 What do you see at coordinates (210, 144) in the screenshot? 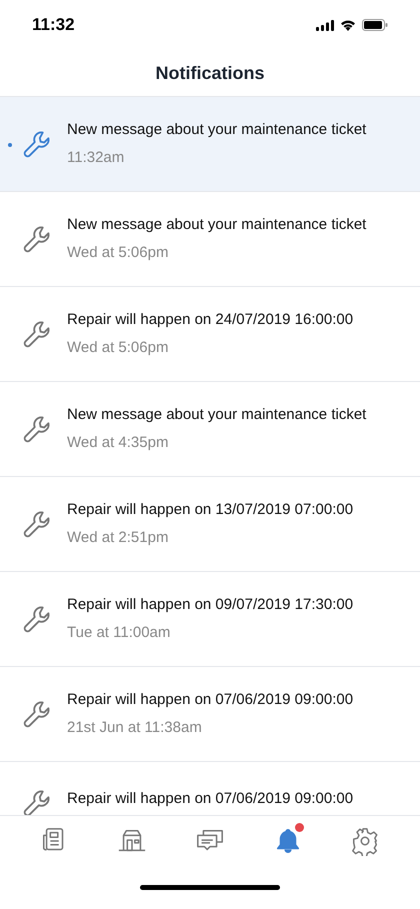
I see `notification-item: New message about your maintenance ticket 11:32am` at bounding box center [210, 144].